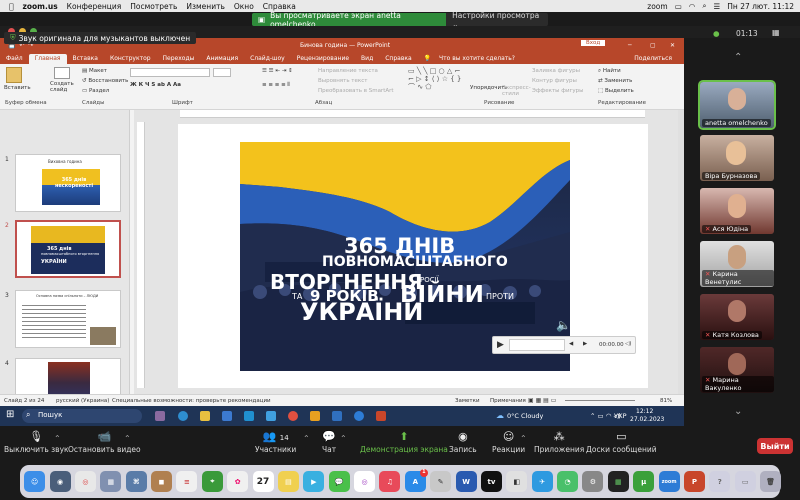 The width and height of the screenshot is (800, 500). What do you see at coordinates (187, 481) in the screenshot?
I see `reminders-icon: ≡` at bounding box center [187, 481].